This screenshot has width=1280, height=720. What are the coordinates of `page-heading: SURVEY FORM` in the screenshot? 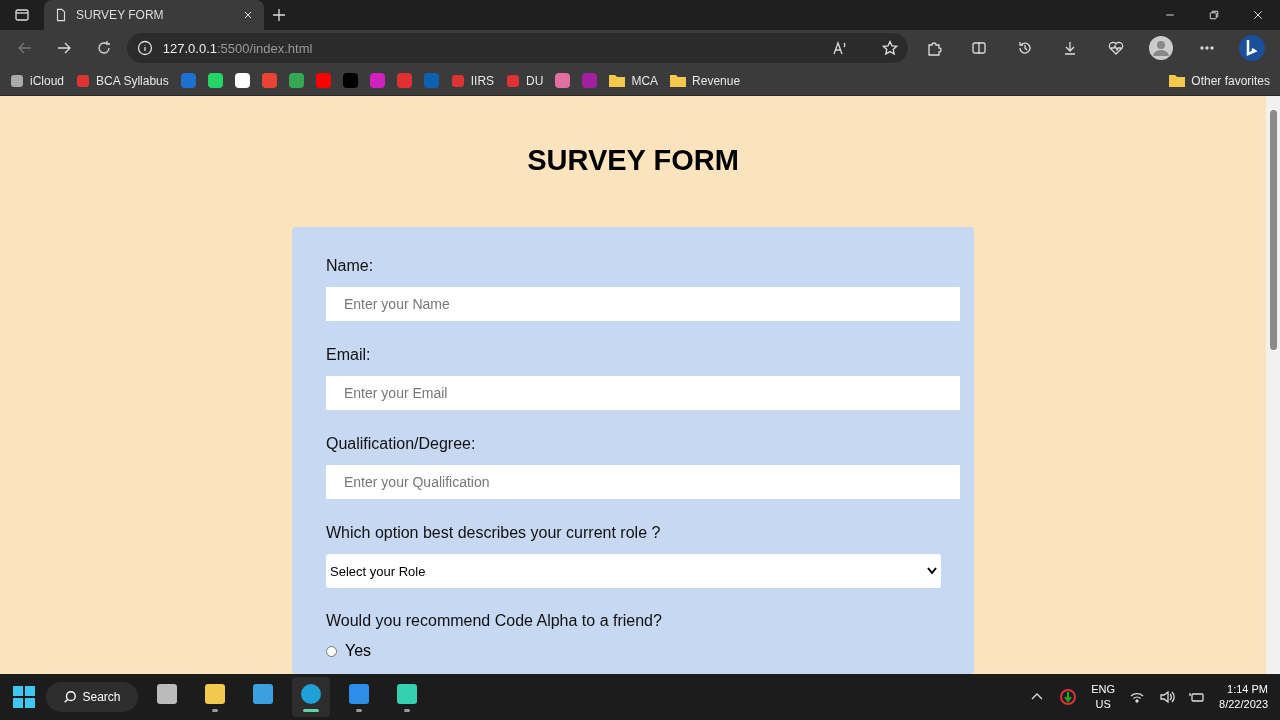 It's located at (633, 160).